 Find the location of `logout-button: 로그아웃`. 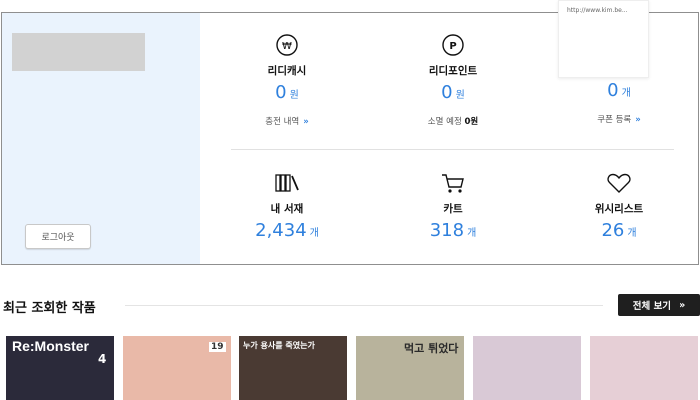

logout-button: 로그아웃 is located at coordinates (58, 236).